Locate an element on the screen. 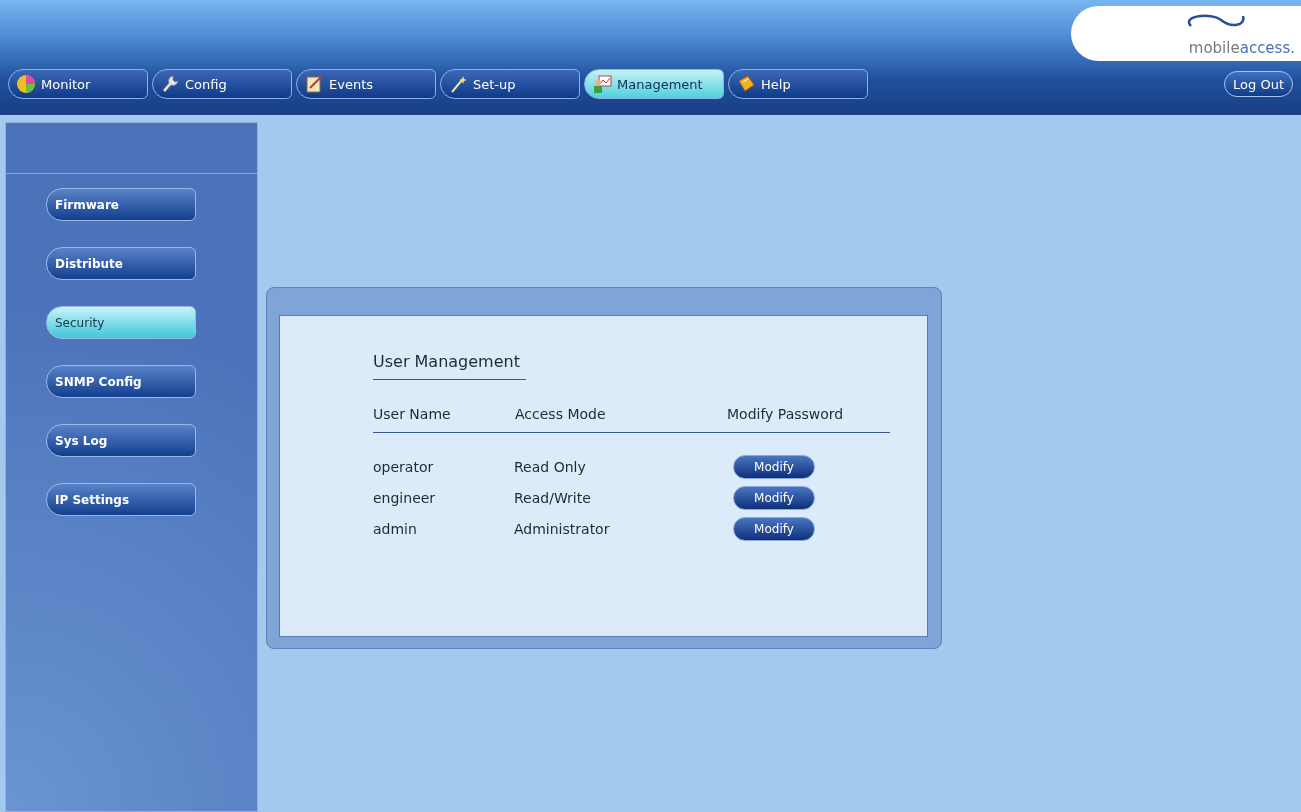  table-cell-text: engineer is located at coordinates (405, 498).